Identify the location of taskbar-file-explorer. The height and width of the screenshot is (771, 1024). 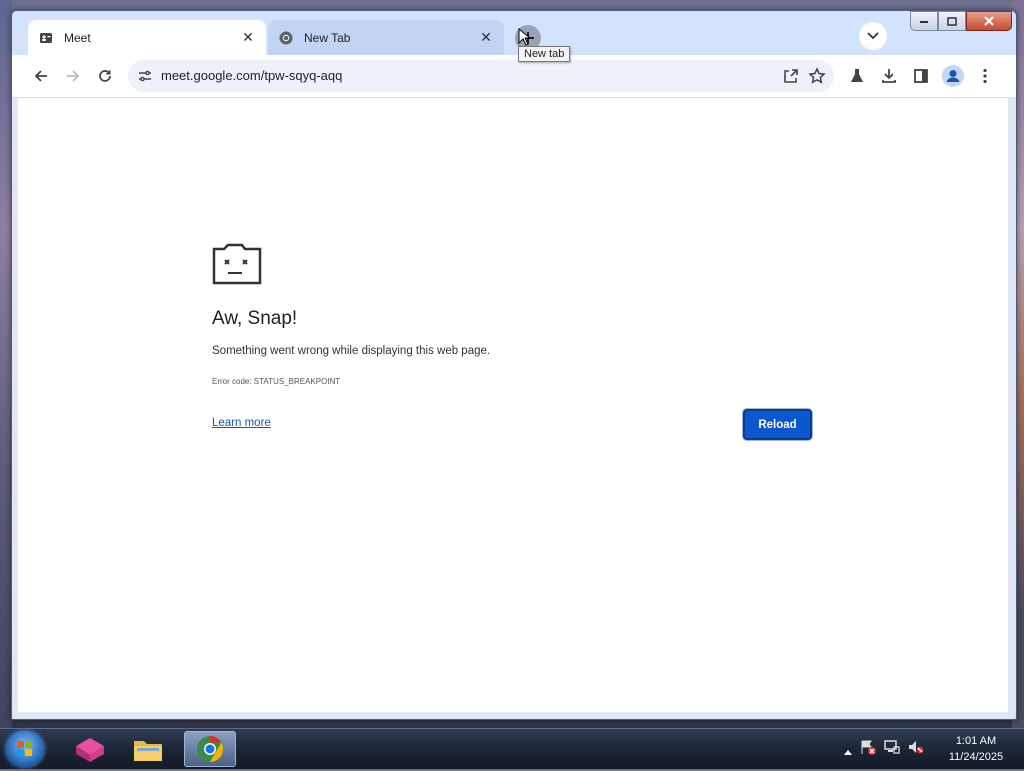
(148, 749).